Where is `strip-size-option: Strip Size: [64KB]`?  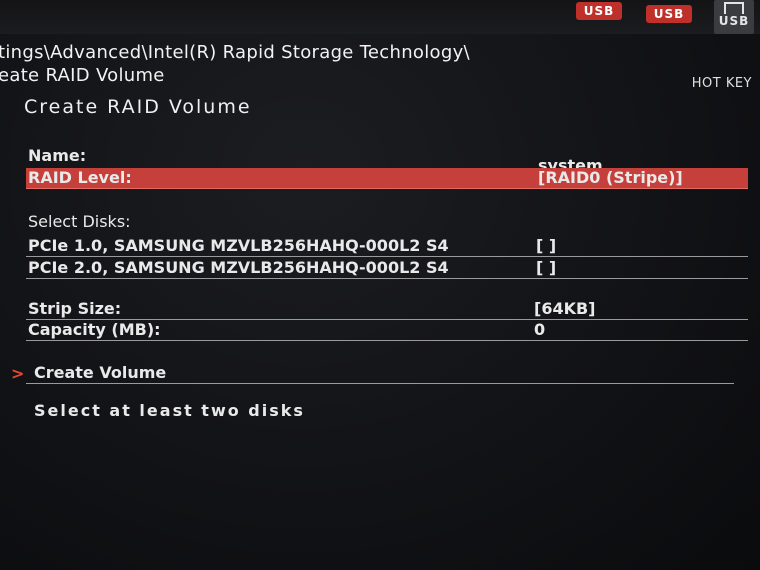
strip-size-option: Strip Size: [64KB] is located at coordinates (387, 309).